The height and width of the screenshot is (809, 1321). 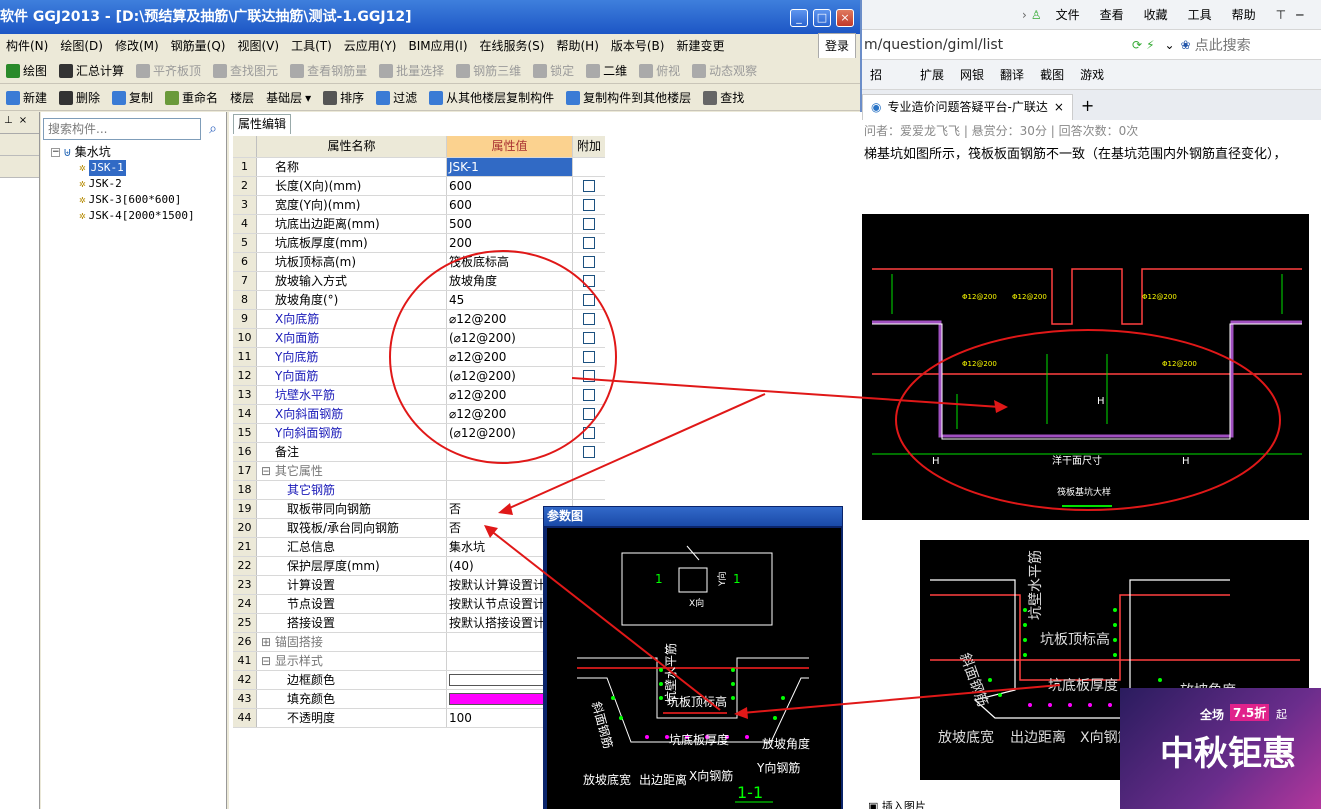 I want to click on table-row: 2 长度(X向)(mm) 600, so click(x=419, y=186).